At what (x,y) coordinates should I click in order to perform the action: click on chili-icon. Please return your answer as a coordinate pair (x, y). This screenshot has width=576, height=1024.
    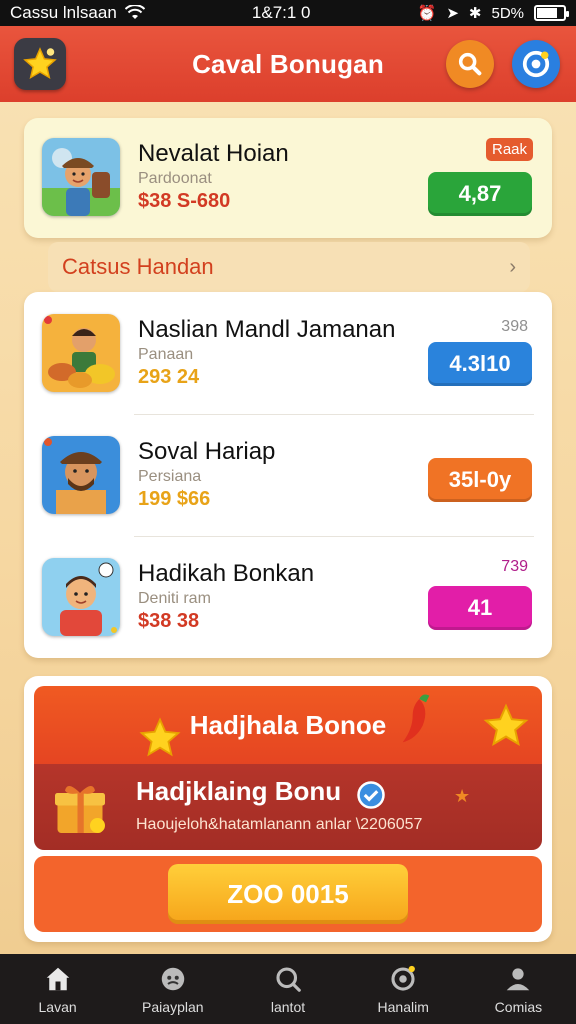
    Looking at the image, I should click on (416, 718).